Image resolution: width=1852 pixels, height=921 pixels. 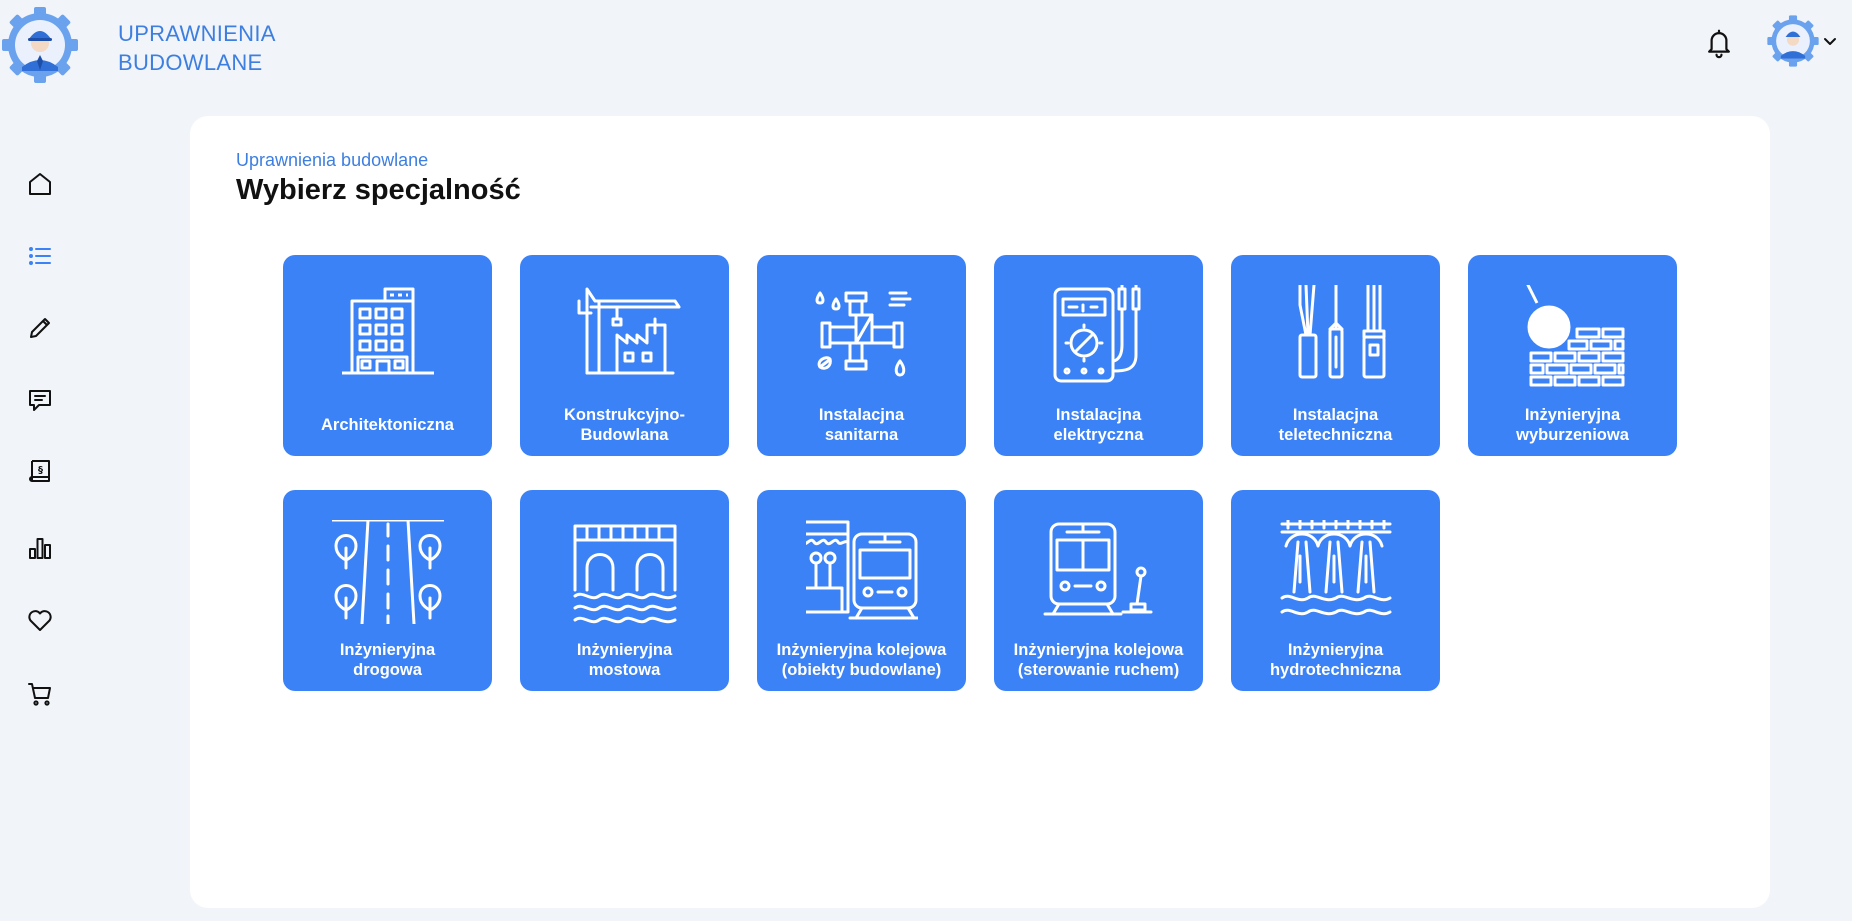 I want to click on sidebar-item-cart, so click(x=40, y=694).